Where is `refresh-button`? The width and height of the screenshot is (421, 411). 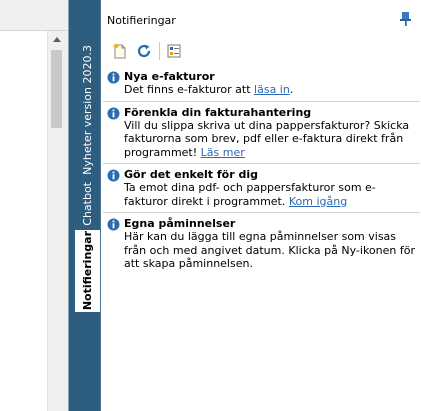
refresh-button is located at coordinates (144, 51).